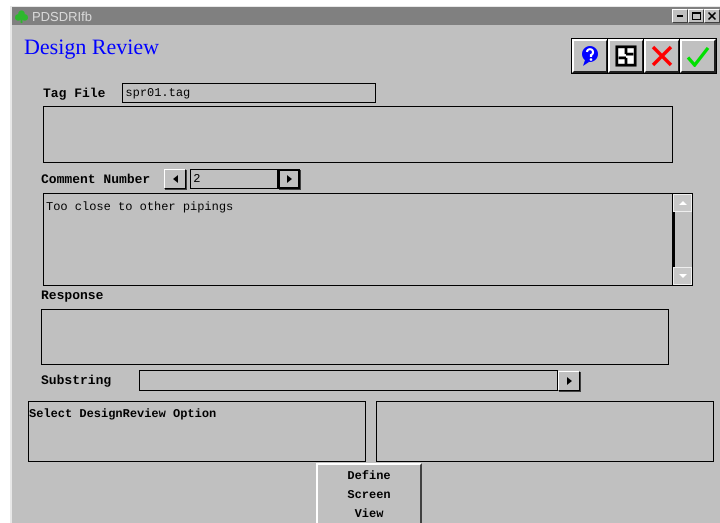 The image size is (720, 523). I want to click on tag-file-field: spr01.tag, so click(249, 93).